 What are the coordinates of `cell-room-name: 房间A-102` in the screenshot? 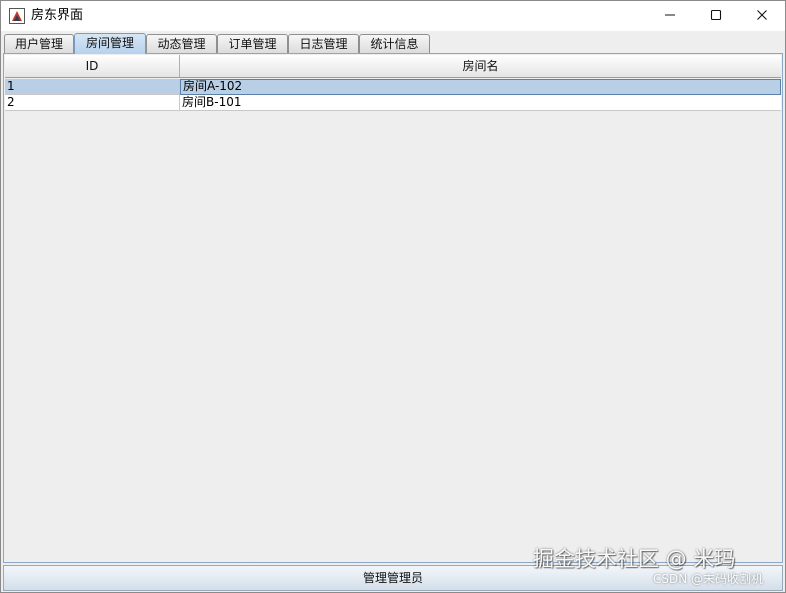 It's located at (480, 87).